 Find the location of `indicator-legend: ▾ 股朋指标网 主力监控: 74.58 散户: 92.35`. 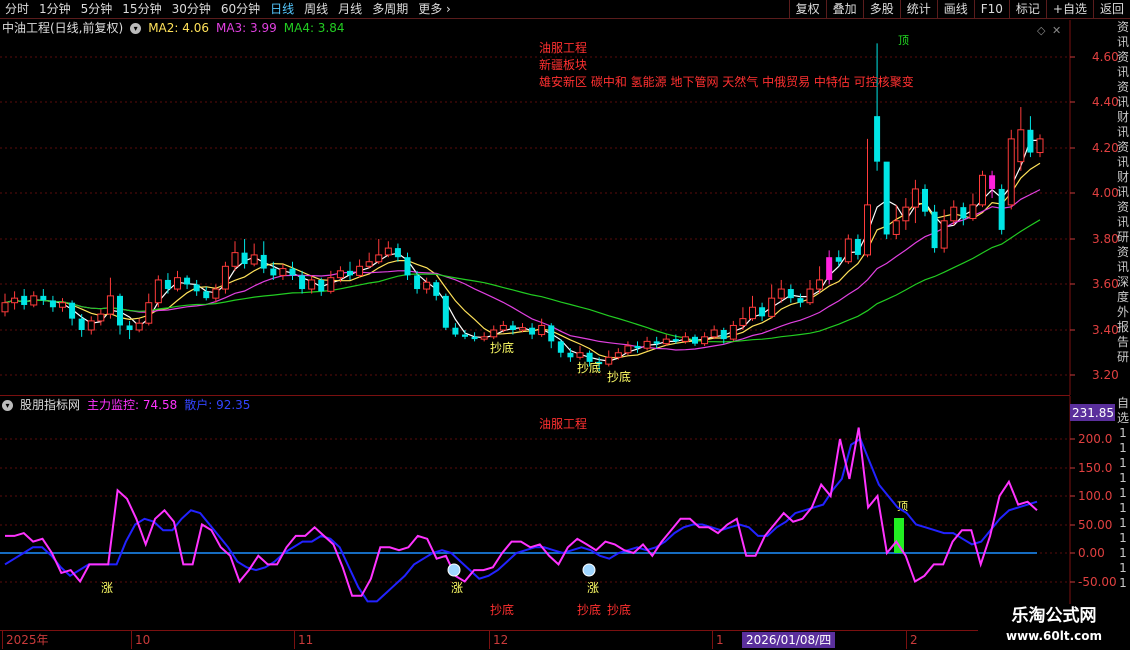

indicator-legend: ▾ 股朋指标网 主力监控: 74.58 散户: 92.35 is located at coordinates (129, 405).